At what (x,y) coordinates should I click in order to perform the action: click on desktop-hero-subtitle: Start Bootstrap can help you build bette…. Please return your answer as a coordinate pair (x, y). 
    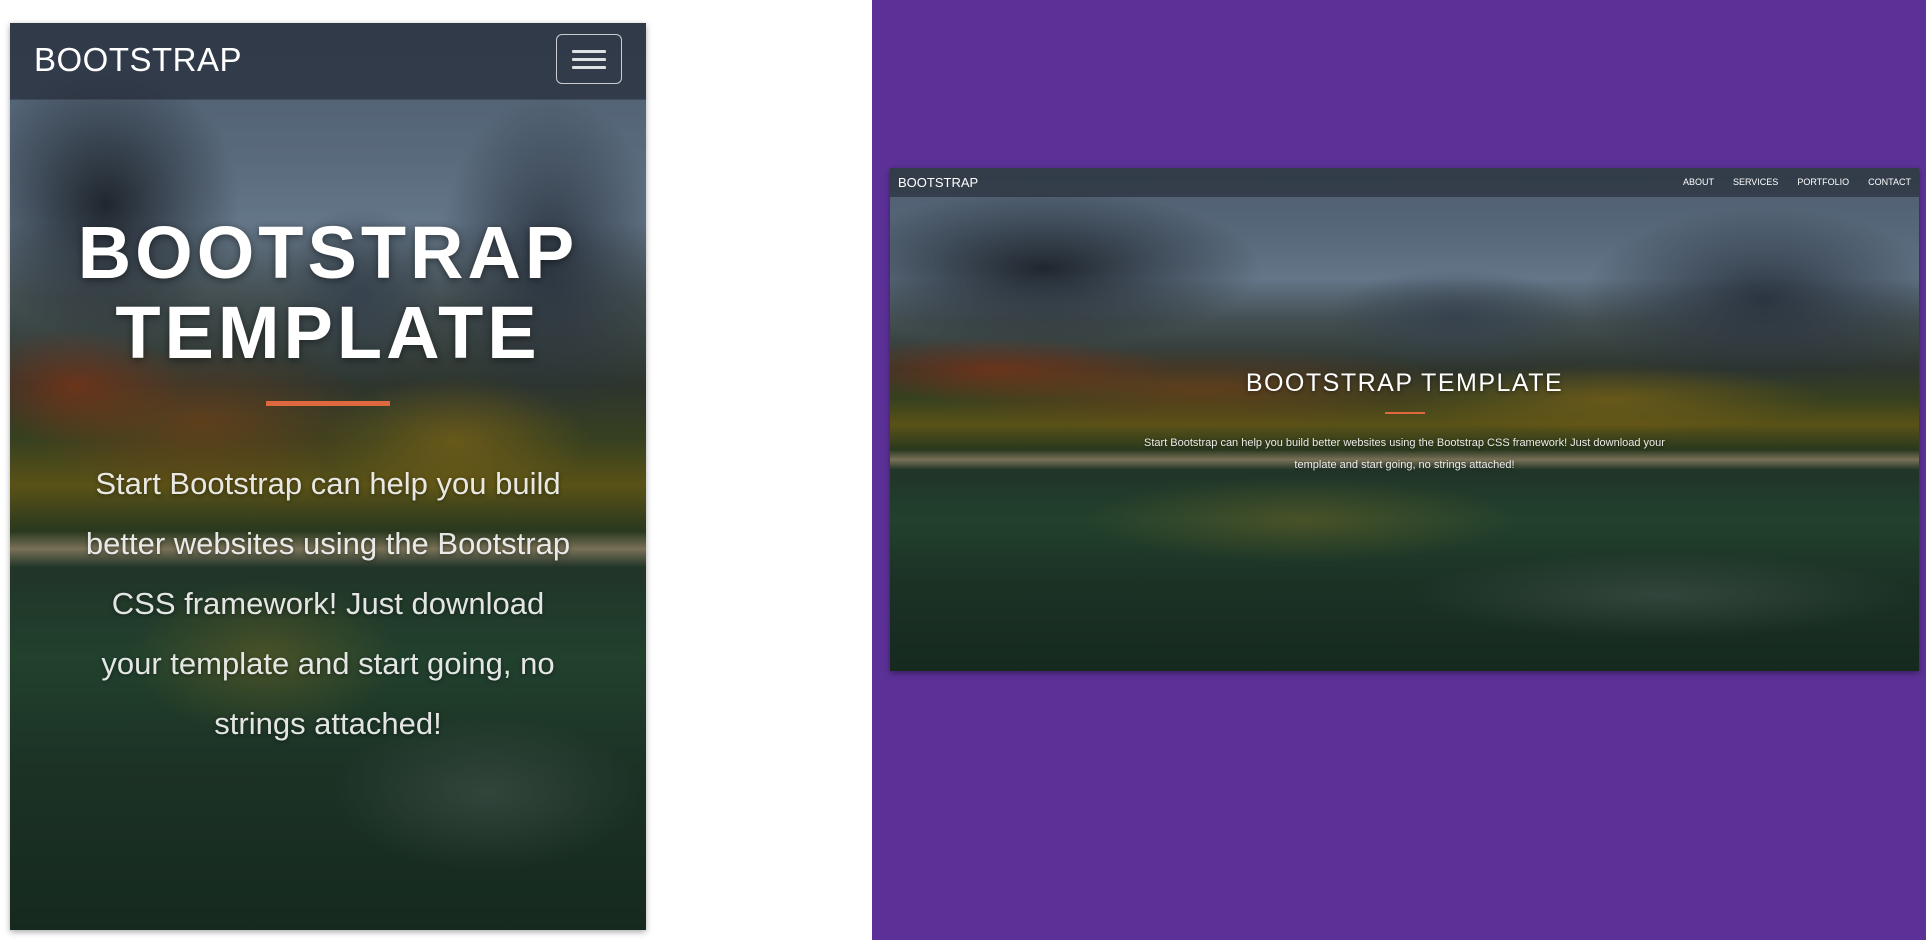
    Looking at the image, I should click on (1404, 454).